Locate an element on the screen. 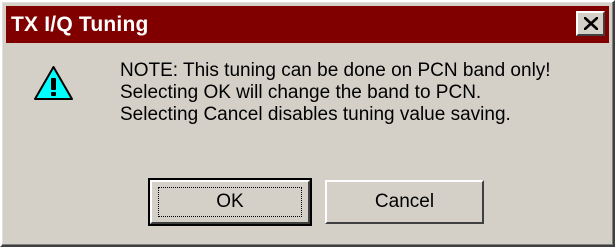  ok-button: OK is located at coordinates (230, 202).